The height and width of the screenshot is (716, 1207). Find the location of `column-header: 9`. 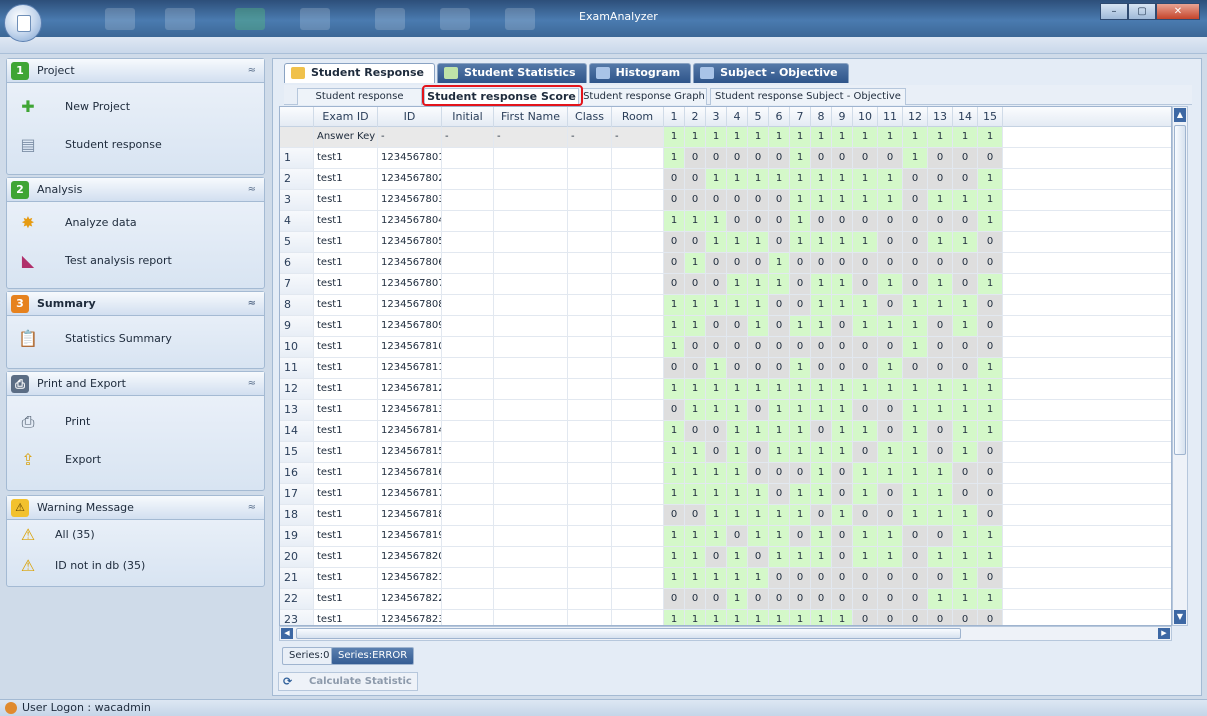

column-header: 9 is located at coordinates (842, 117).